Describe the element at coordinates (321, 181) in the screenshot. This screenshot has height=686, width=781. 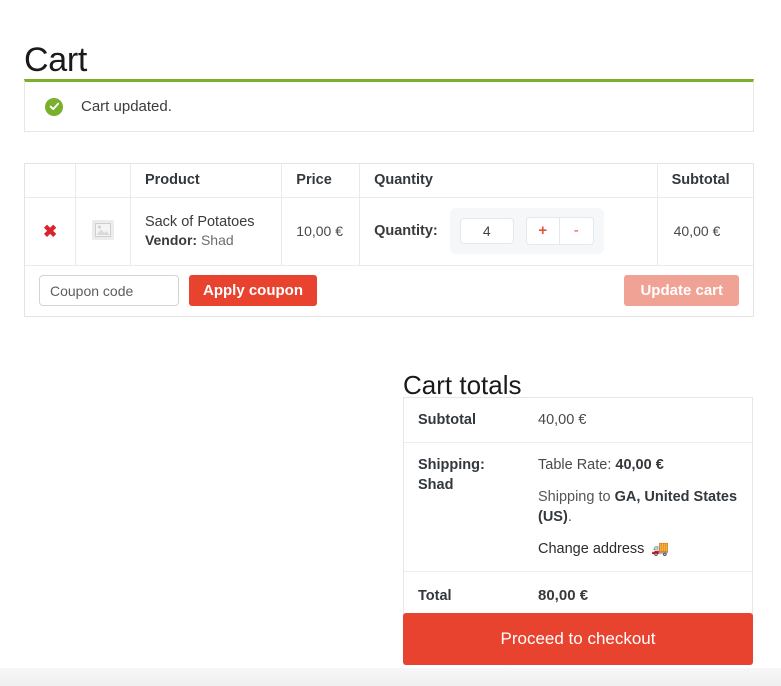
I see `header-price: Price` at that location.